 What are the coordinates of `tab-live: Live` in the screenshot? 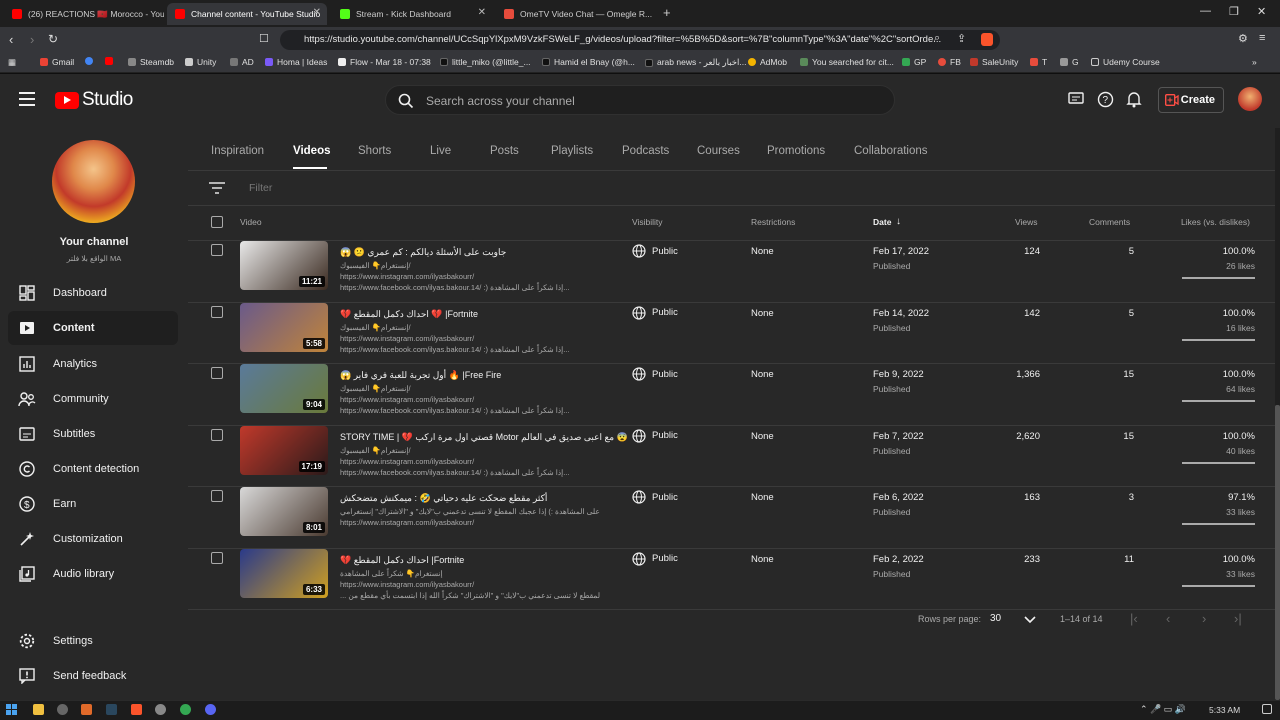 It's located at (440, 151).